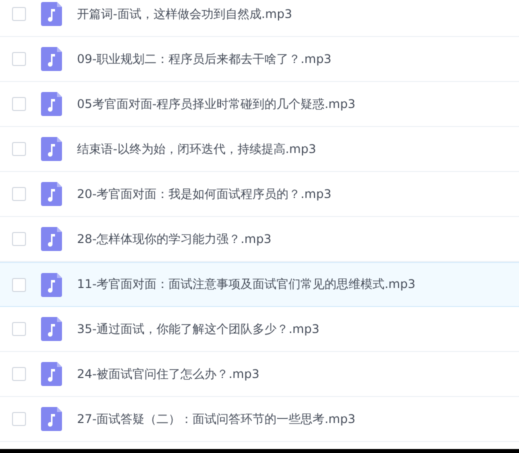 This screenshot has height=453, width=519. I want to click on file-name: 09-职业规划二：程序员后来都去干啥了？.mp3, so click(204, 59).